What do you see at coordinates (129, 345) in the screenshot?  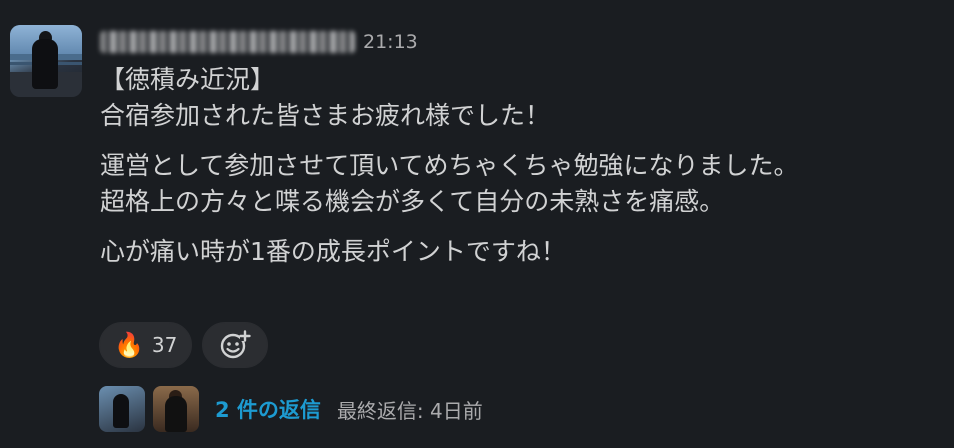 I see `fire-icon: 🔥` at bounding box center [129, 345].